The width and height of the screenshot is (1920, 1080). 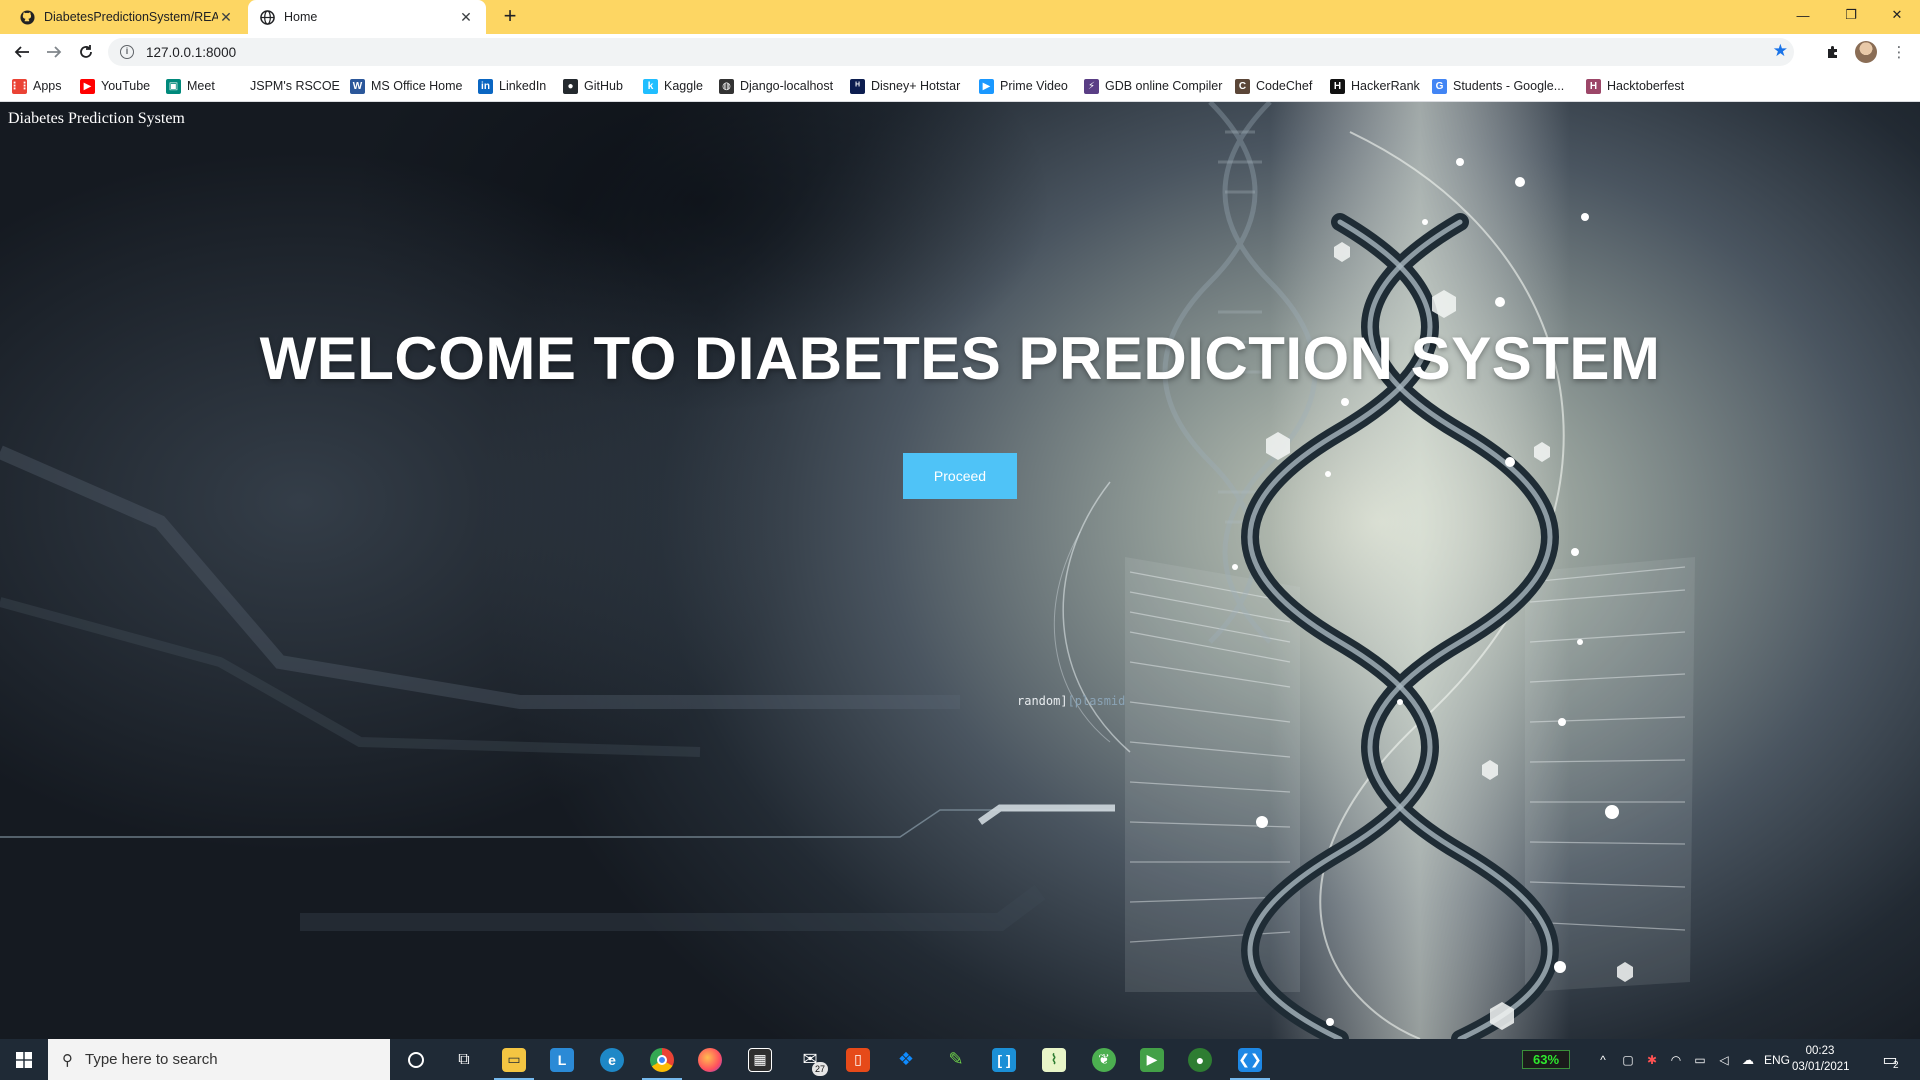 What do you see at coordinates (190, 86) in the screenshot?
I see `bookmark-item: ▣ Meet` at bounding box center [190, 86].